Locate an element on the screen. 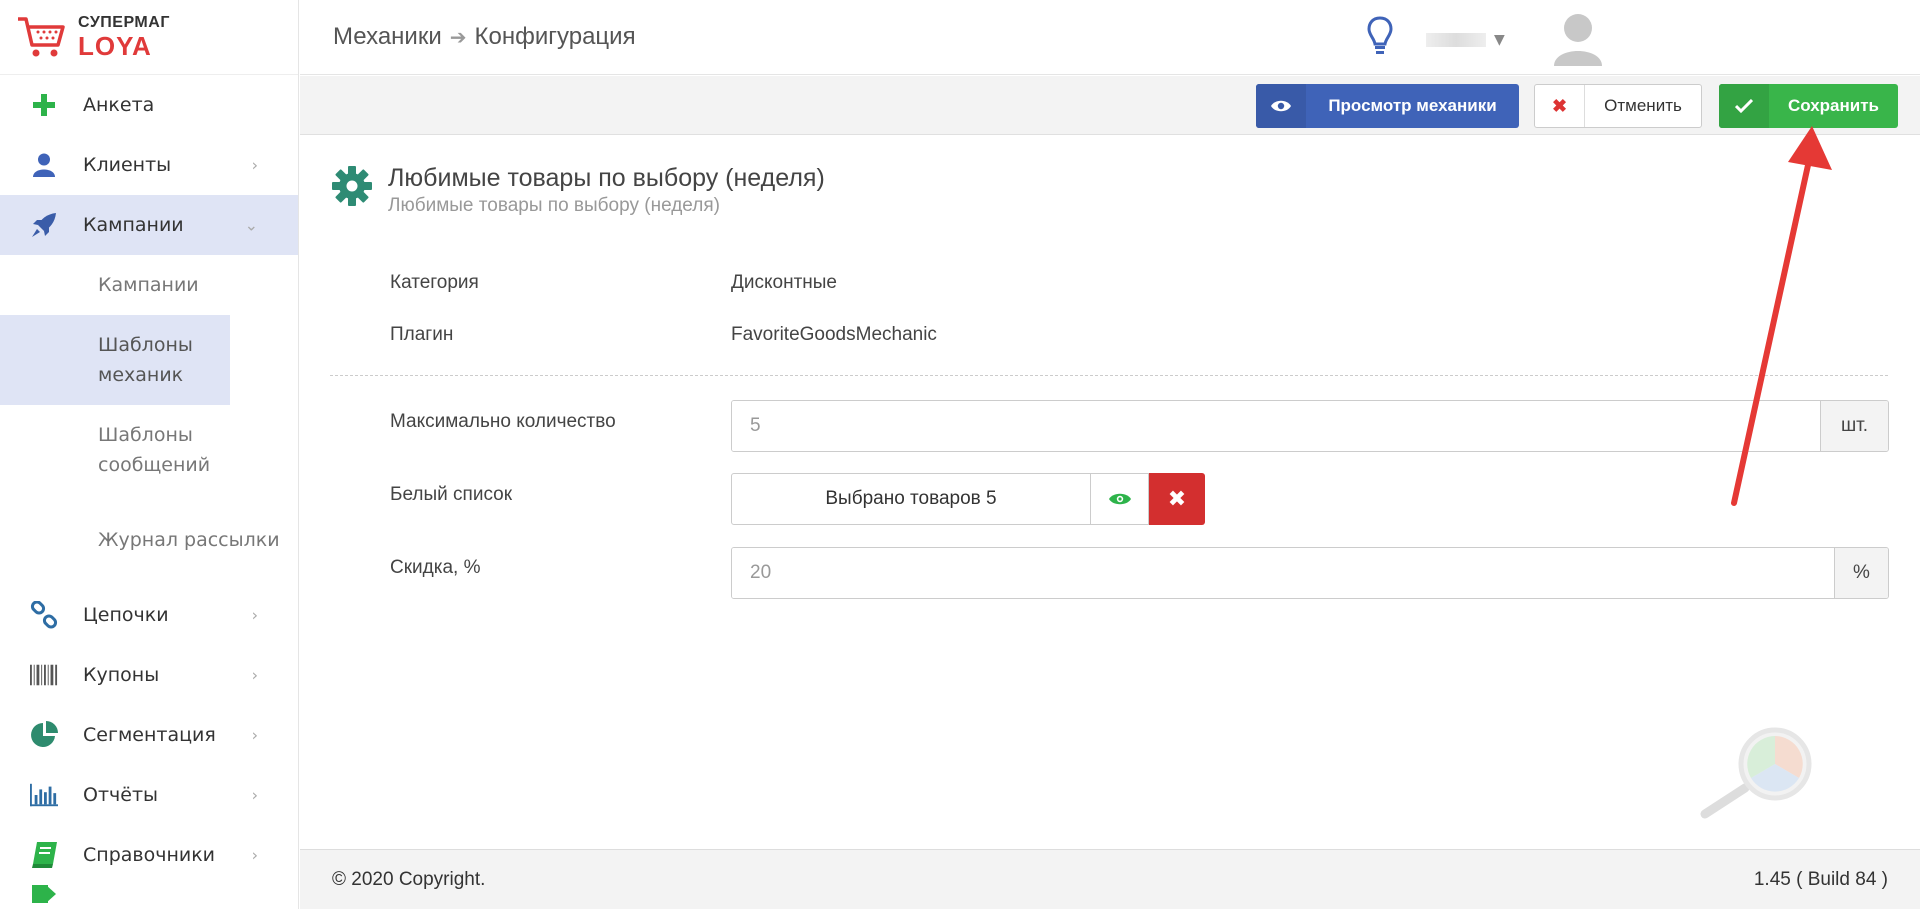 Image resolution: width=1920 pixels, height=909 pixels. sidebar-subitem-message-templates: Шаблоны сообщений is located at coordinates (149, 450).